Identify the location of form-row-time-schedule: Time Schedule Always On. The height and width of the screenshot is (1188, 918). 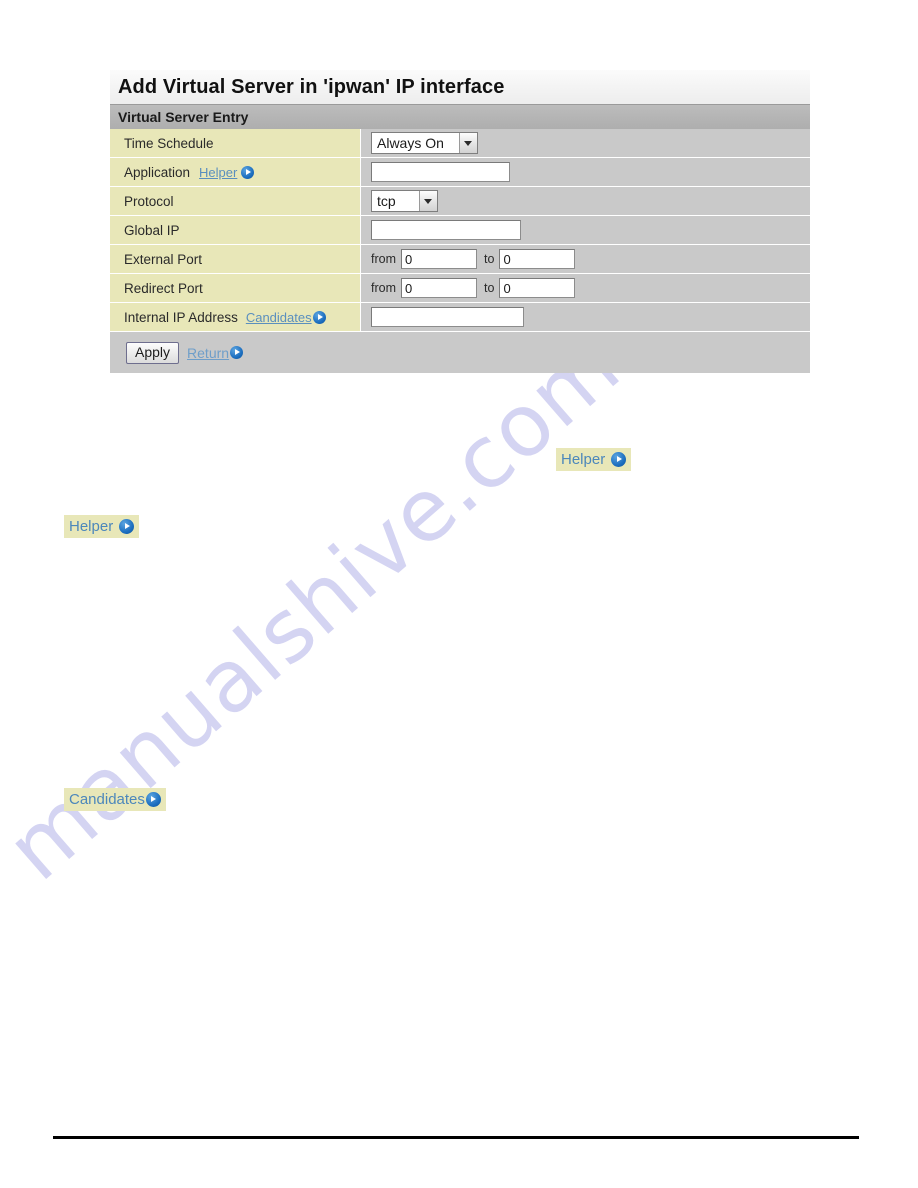
(460, 143).